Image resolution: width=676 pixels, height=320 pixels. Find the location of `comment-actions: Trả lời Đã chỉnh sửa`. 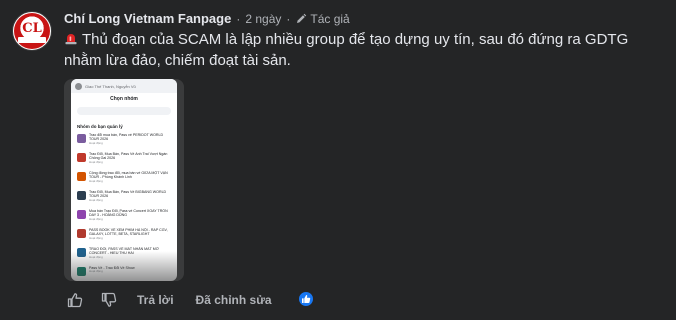

comment-actions: Trả lời Đã chỉnh sửa is located at coordinates (168, 300).